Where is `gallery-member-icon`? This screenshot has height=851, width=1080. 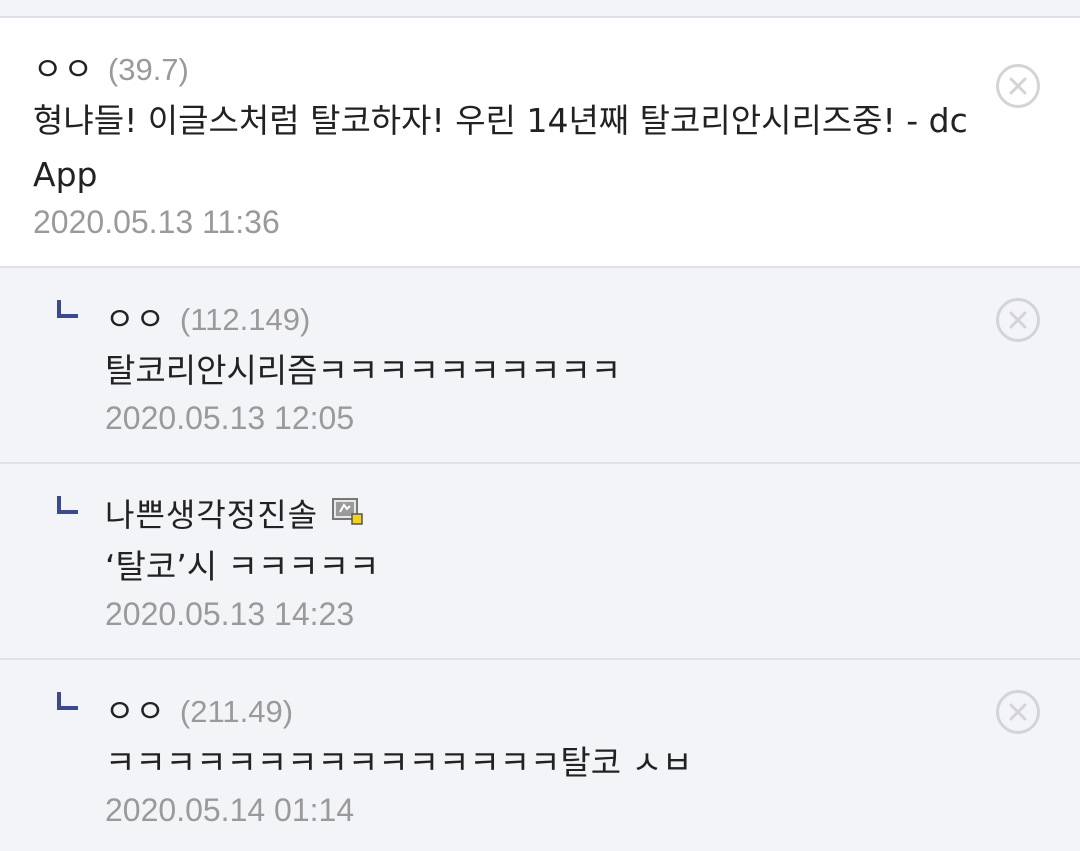
gallery-member-icon is located at coordinates (348, 512).